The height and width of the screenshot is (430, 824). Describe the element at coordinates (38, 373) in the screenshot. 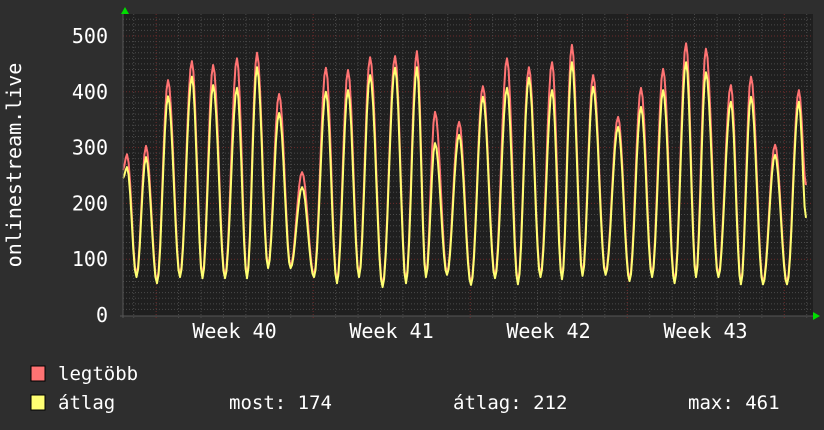

I see `legend-swatch-max` at that location.